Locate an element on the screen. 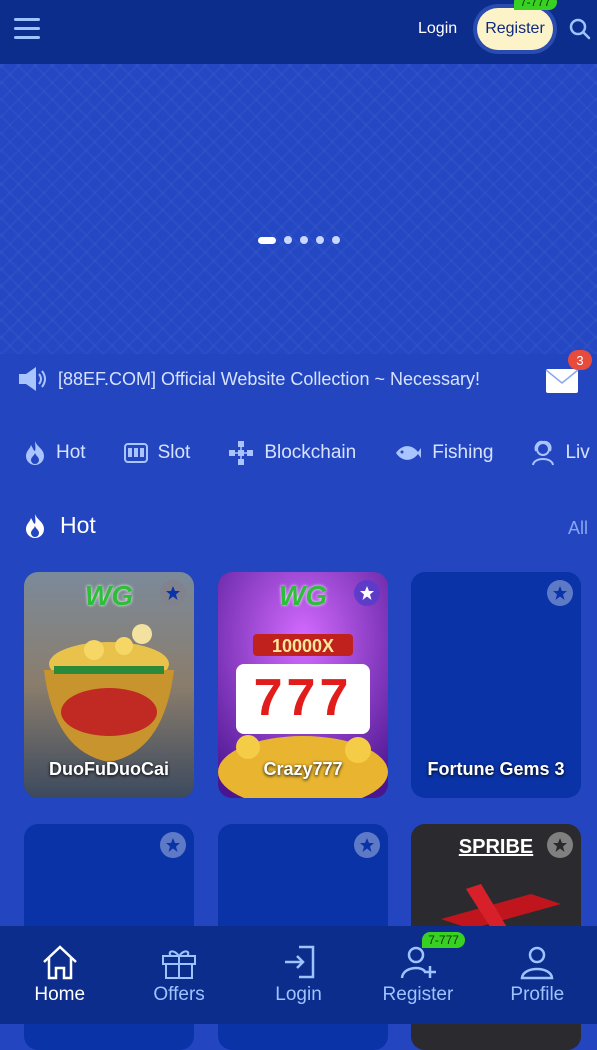 This screenshot has width=597, height=1050. tab-fishing: Fishing is located at coordinates (443, 453).